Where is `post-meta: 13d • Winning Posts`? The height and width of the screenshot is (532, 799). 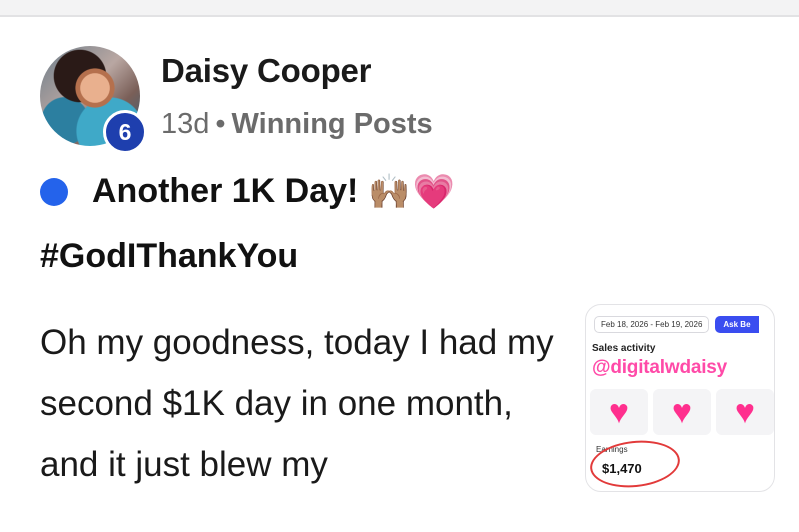
post-meta: 13d • Winning Posts is located at coordinates (297, 124).